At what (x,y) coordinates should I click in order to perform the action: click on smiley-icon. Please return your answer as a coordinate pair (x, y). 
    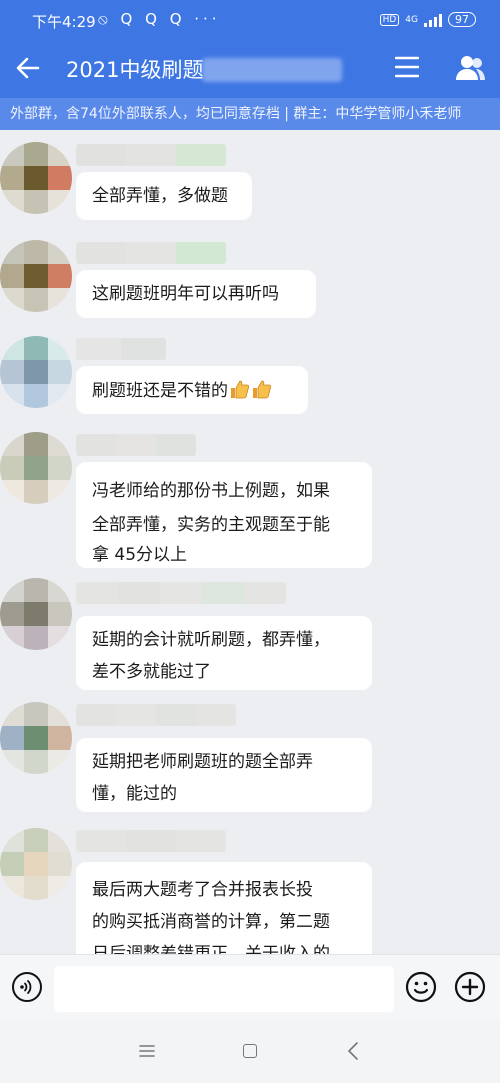
    Looking at the image, I should click on (421, 987).